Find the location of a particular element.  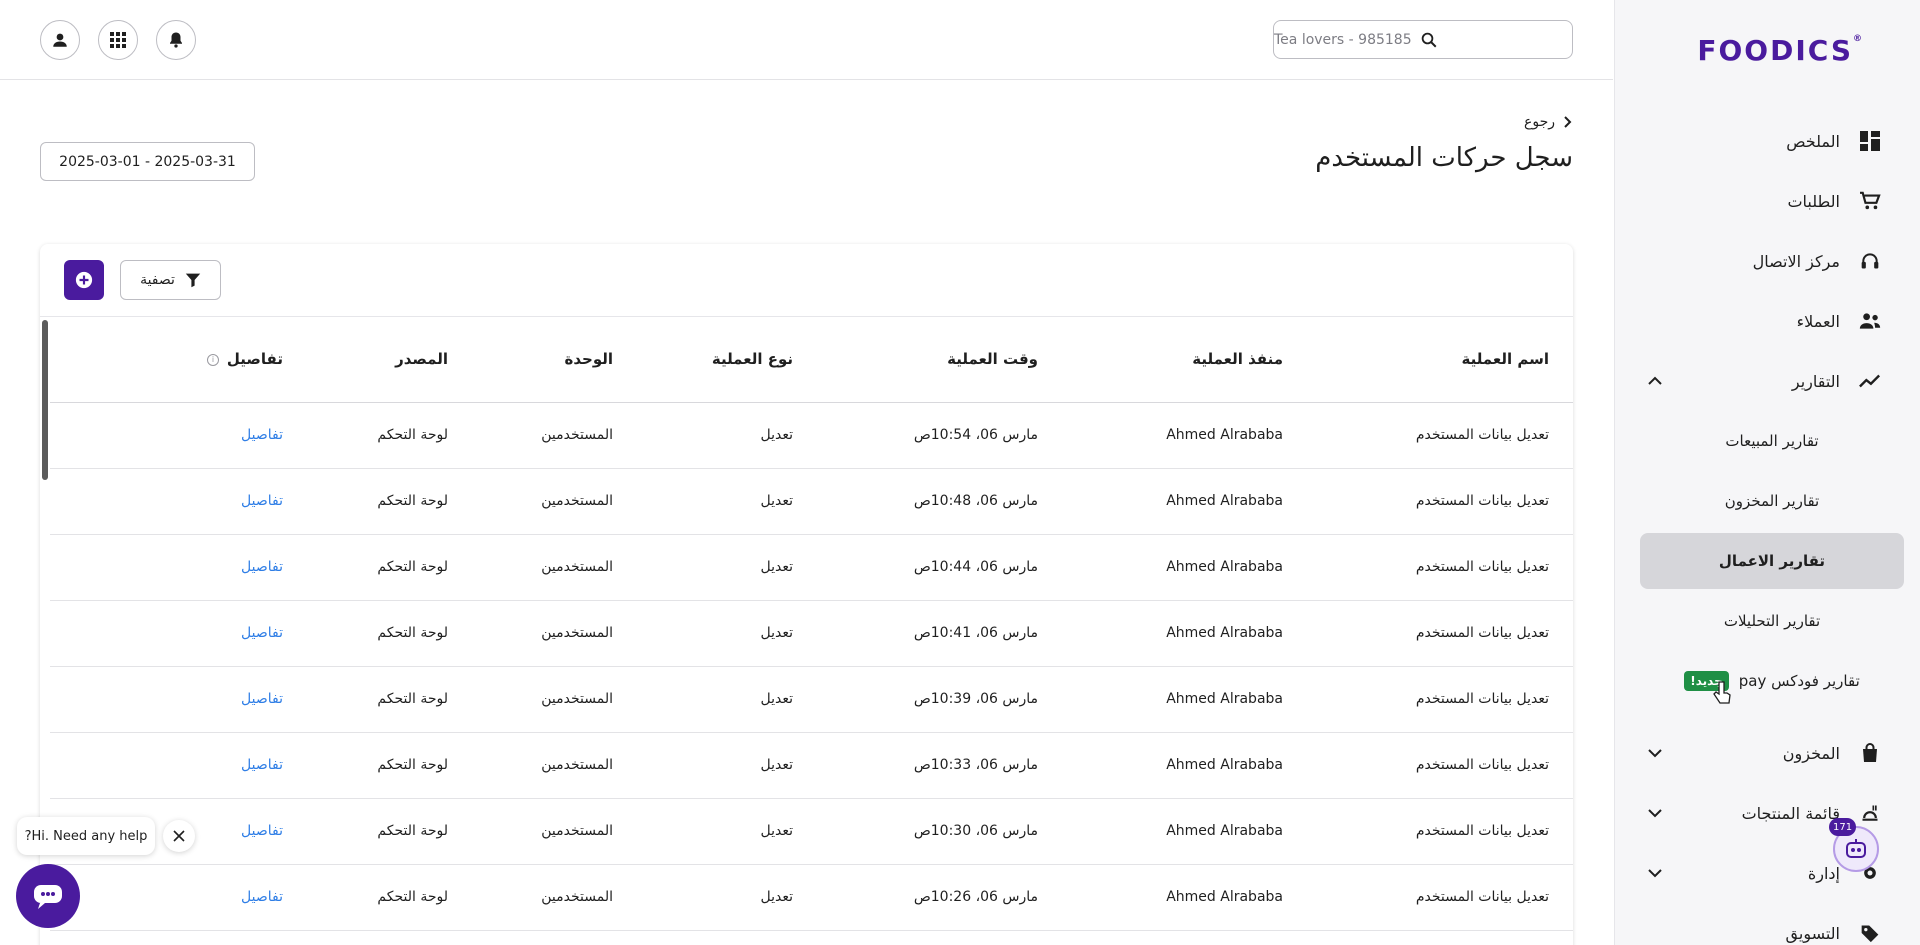

sidebar-subitem-analytics-reports: تقارير التحليلات is located at coordinates (1772, 621).